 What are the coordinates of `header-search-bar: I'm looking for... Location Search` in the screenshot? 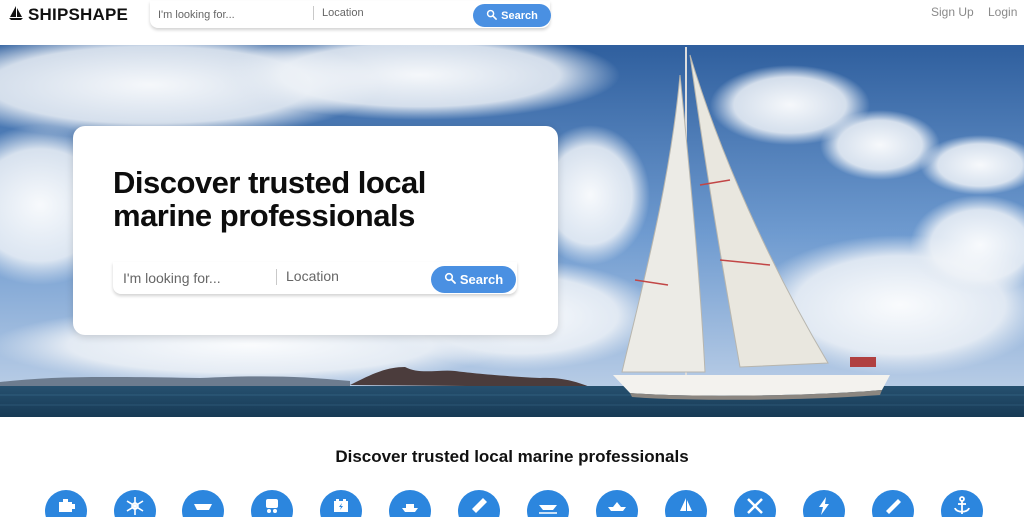 It's located at (350, 14).